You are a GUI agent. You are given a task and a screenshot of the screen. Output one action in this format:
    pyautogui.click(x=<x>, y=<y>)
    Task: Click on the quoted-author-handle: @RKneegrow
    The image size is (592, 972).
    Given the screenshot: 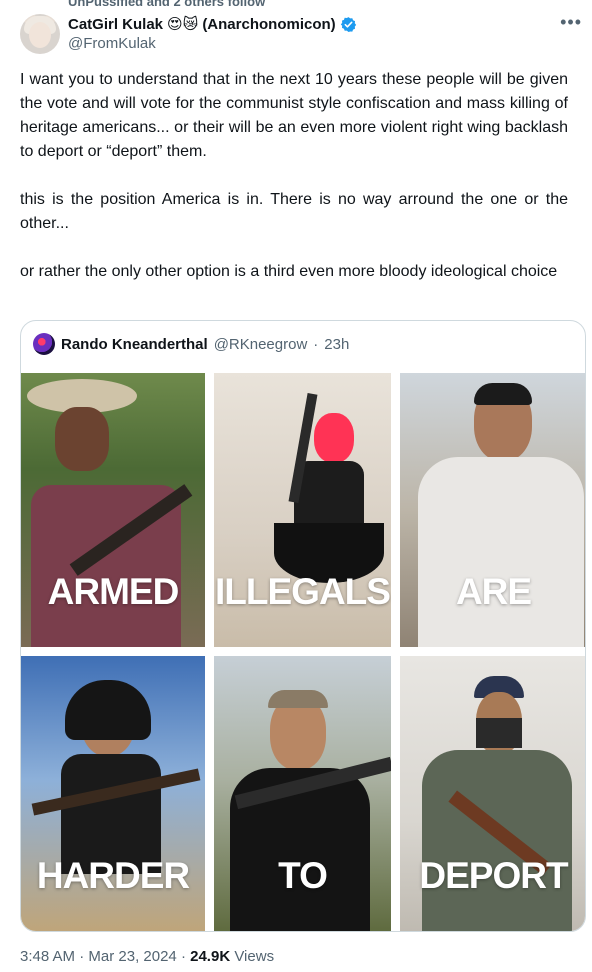 What is the action you would take?
    pyautogui.click(x=260, y=344)
    